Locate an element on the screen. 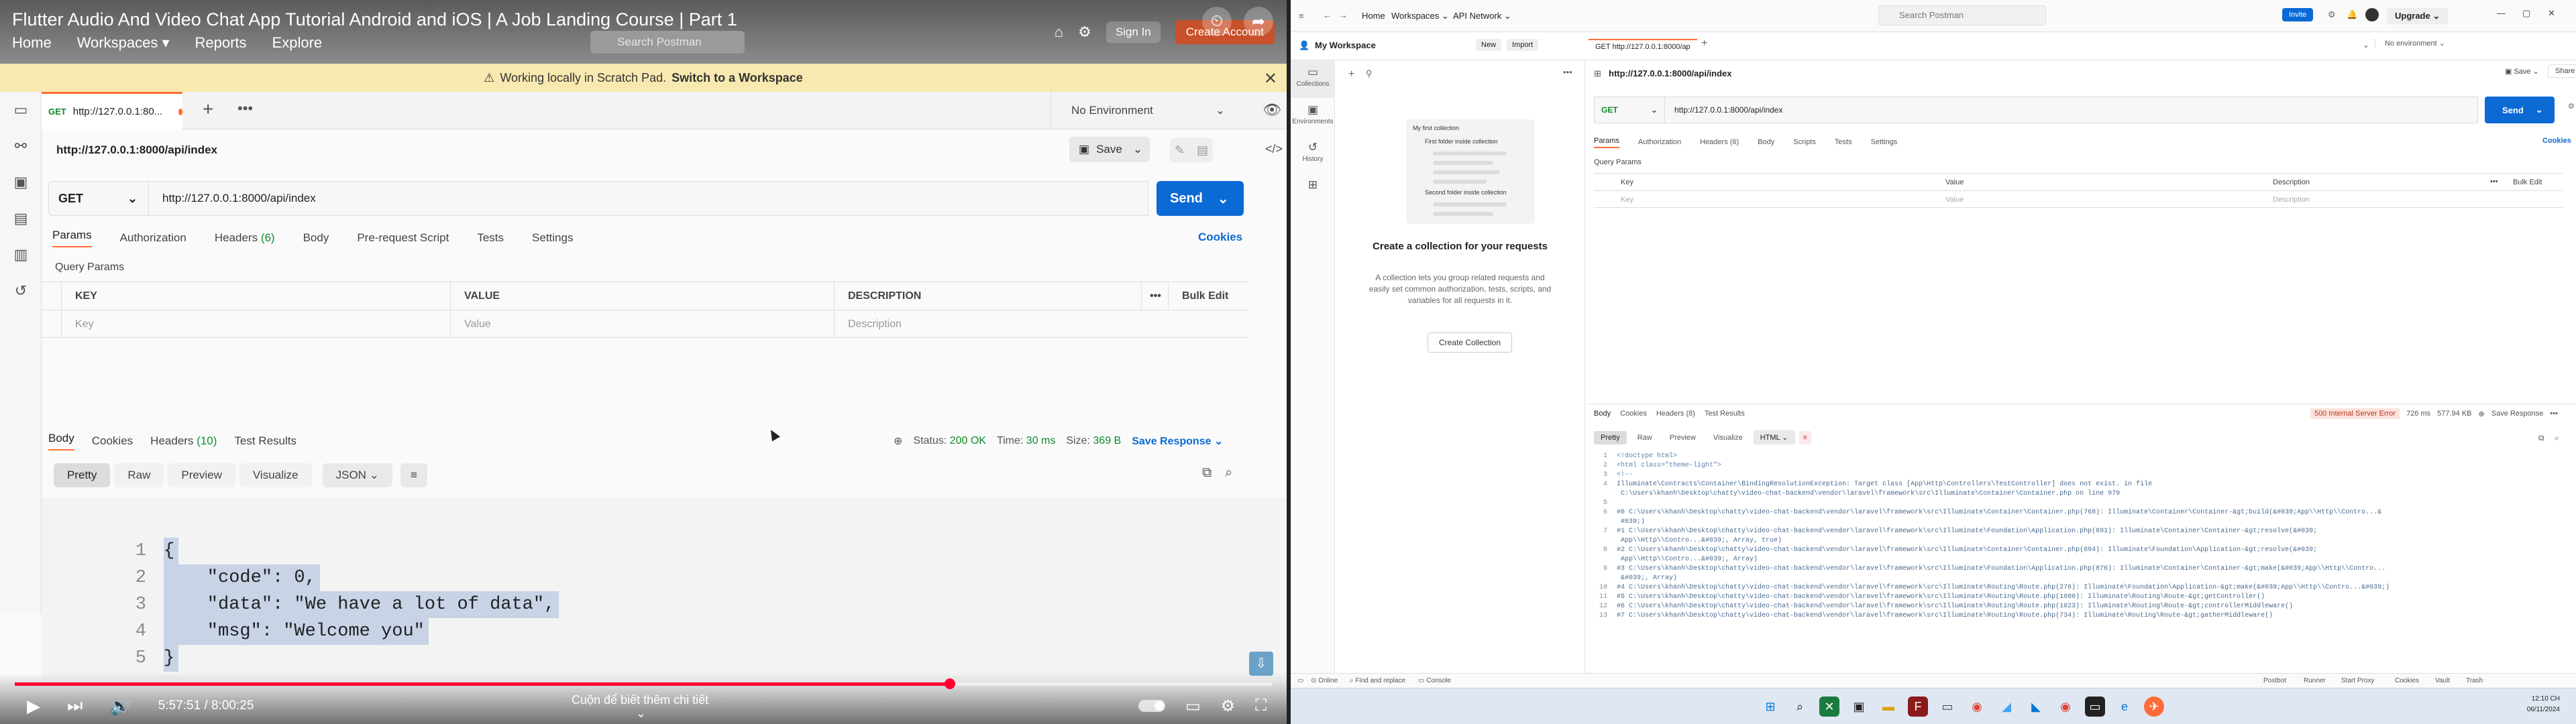 This screenshot has height=724, width=2576. description-input: Description is located at coordinates (2291, 200).